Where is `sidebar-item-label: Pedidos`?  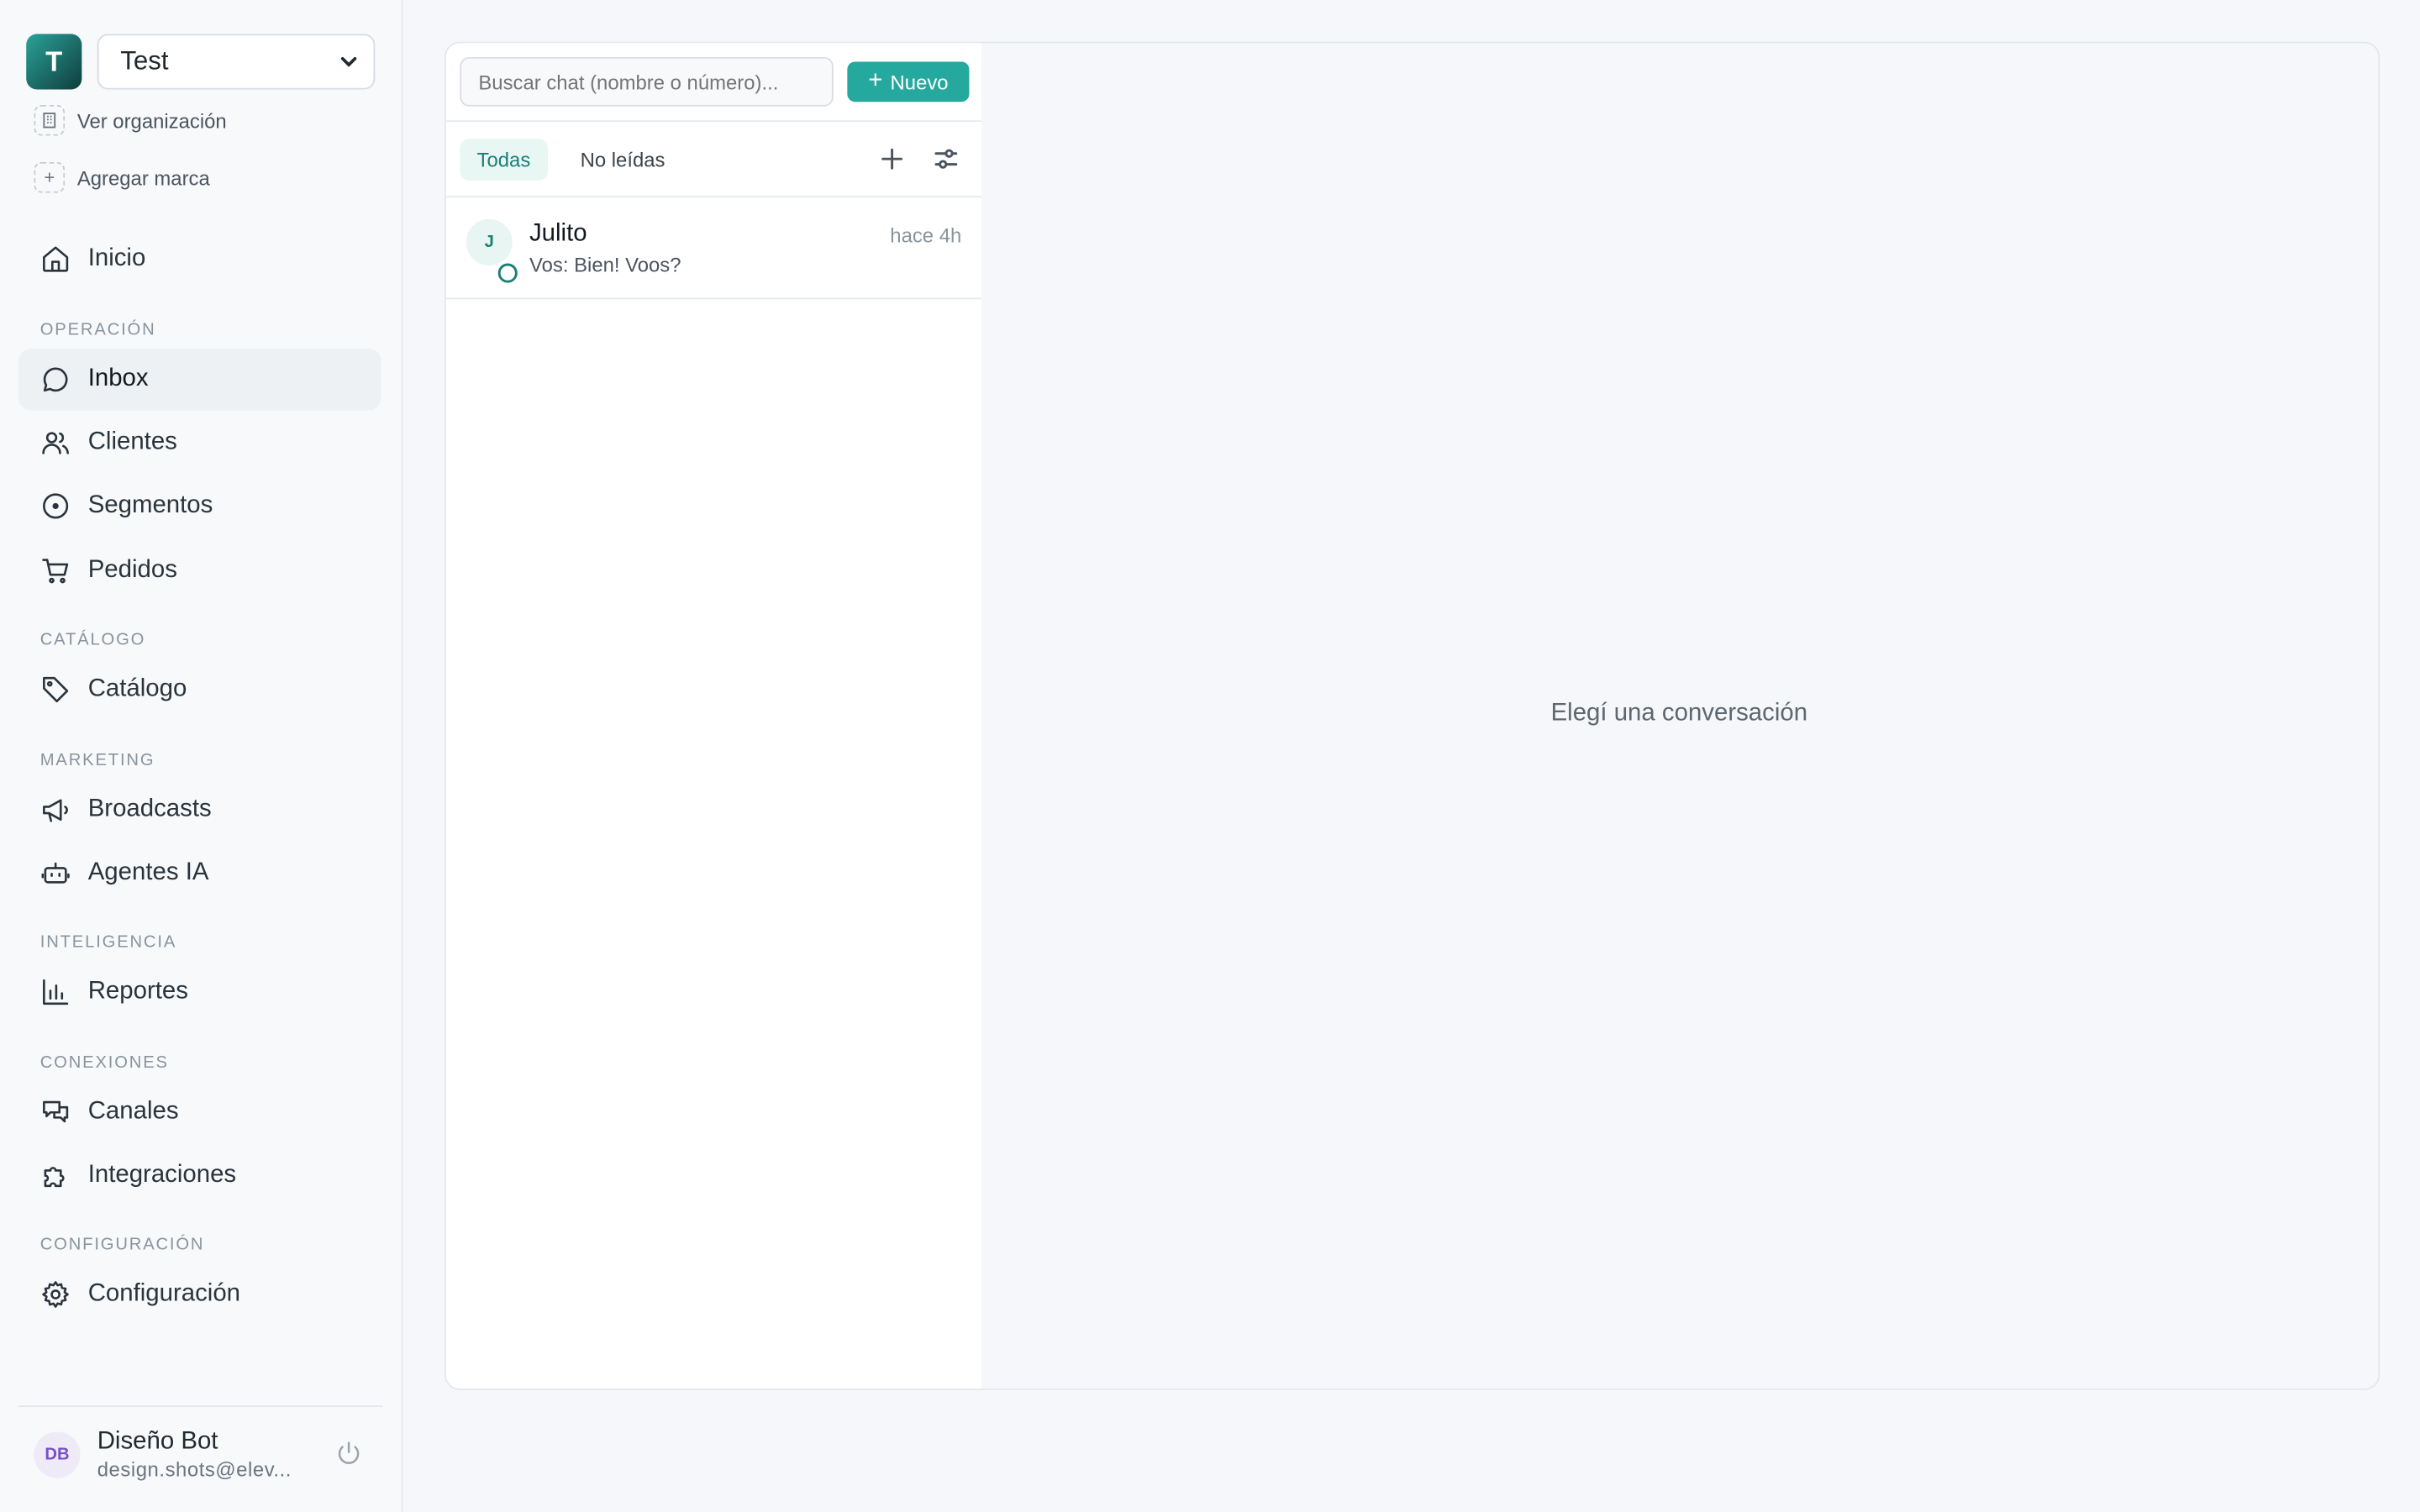 sidebar-item-label: Pedidos is located at coordinates (132, 570).